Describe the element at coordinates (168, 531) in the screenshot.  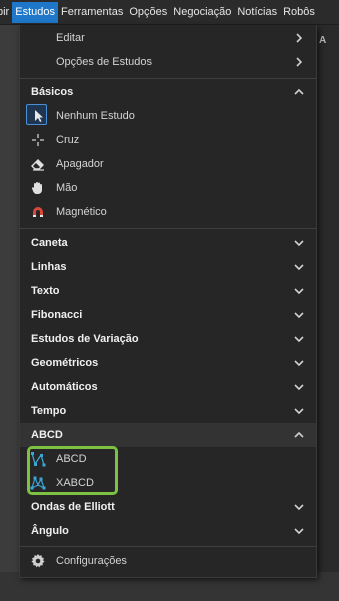
I see `section-angulo-header: Ângulo` at that location.